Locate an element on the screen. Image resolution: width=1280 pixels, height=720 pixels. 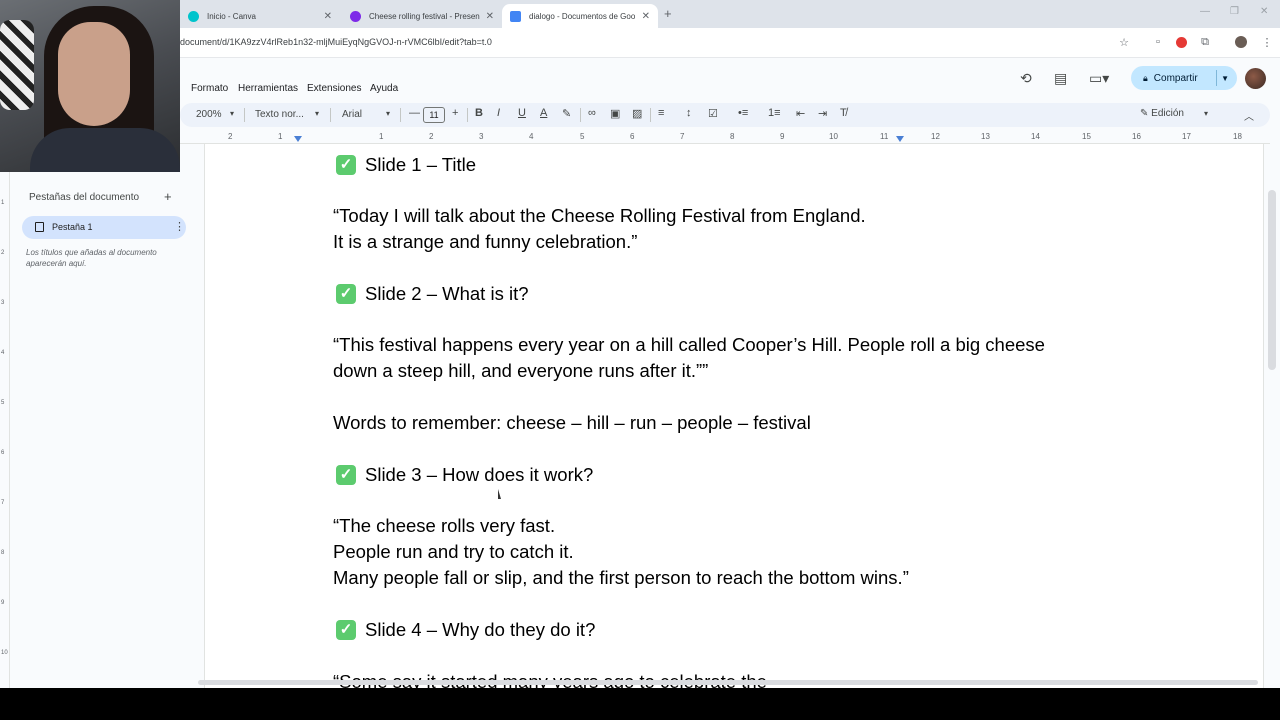
profile-icon is located at coordinates (1241, 42).